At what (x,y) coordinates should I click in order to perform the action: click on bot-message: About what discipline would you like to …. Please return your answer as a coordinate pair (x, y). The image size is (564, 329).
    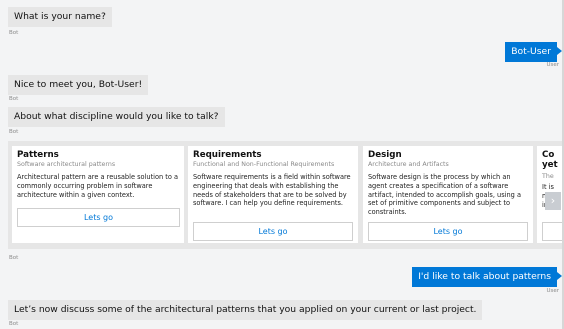
    Looking at the image, I should click on (116, 117).